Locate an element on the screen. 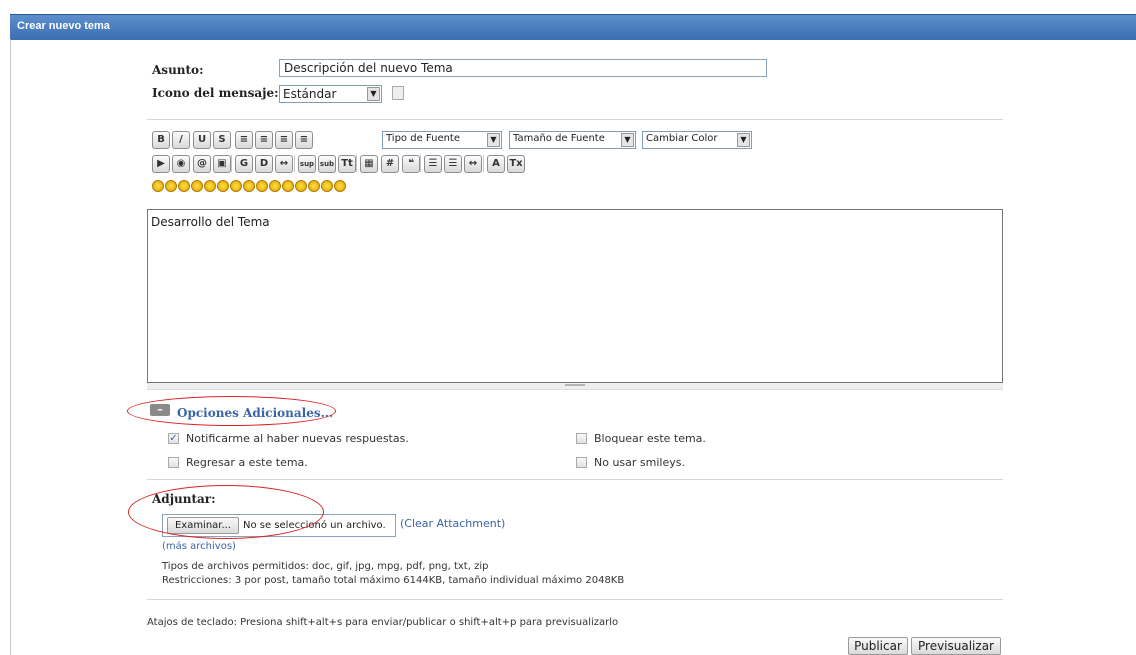 The height and width of the screenshot is (655, 1136). return-checkbox is located at coordinates (173, 462).